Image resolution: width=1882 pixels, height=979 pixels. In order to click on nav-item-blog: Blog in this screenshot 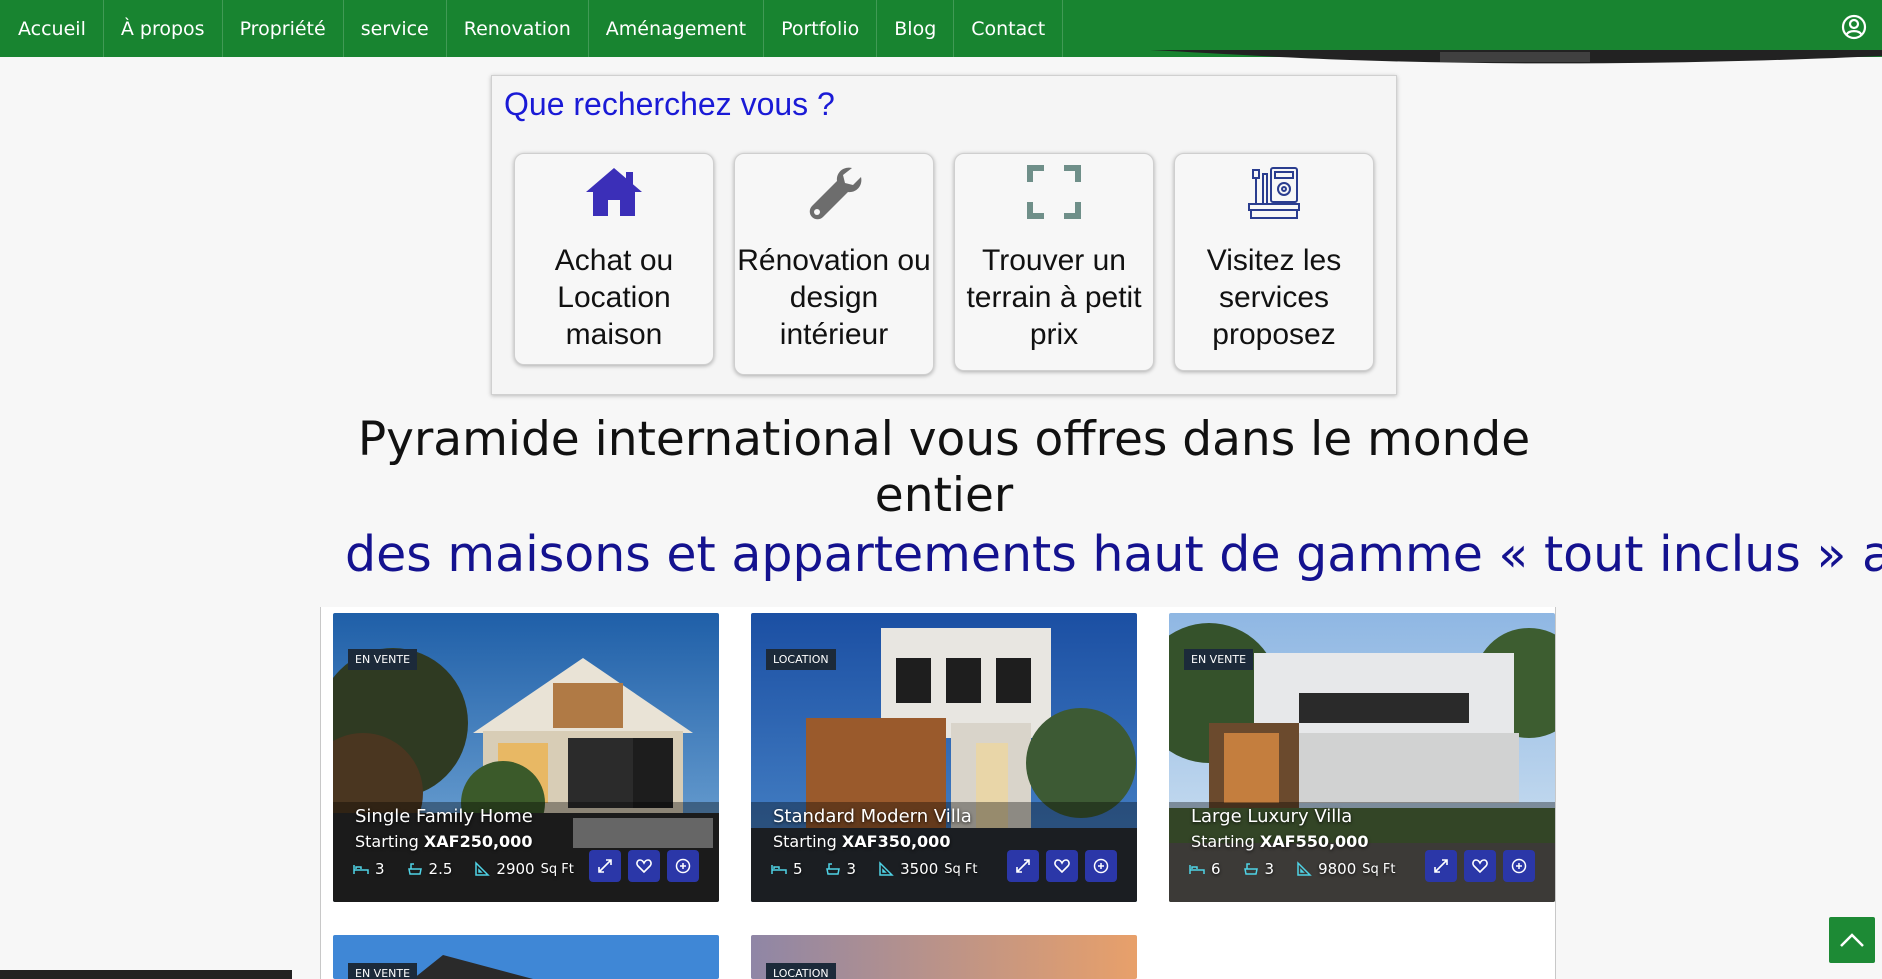, I will do `click(916, 28)`.